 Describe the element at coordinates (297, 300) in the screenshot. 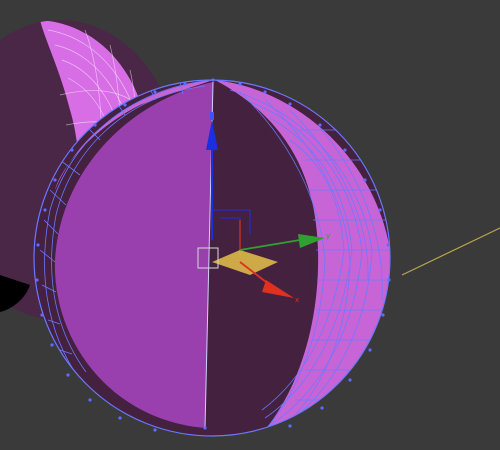

I see `gizmo-x-label: x` at that location.